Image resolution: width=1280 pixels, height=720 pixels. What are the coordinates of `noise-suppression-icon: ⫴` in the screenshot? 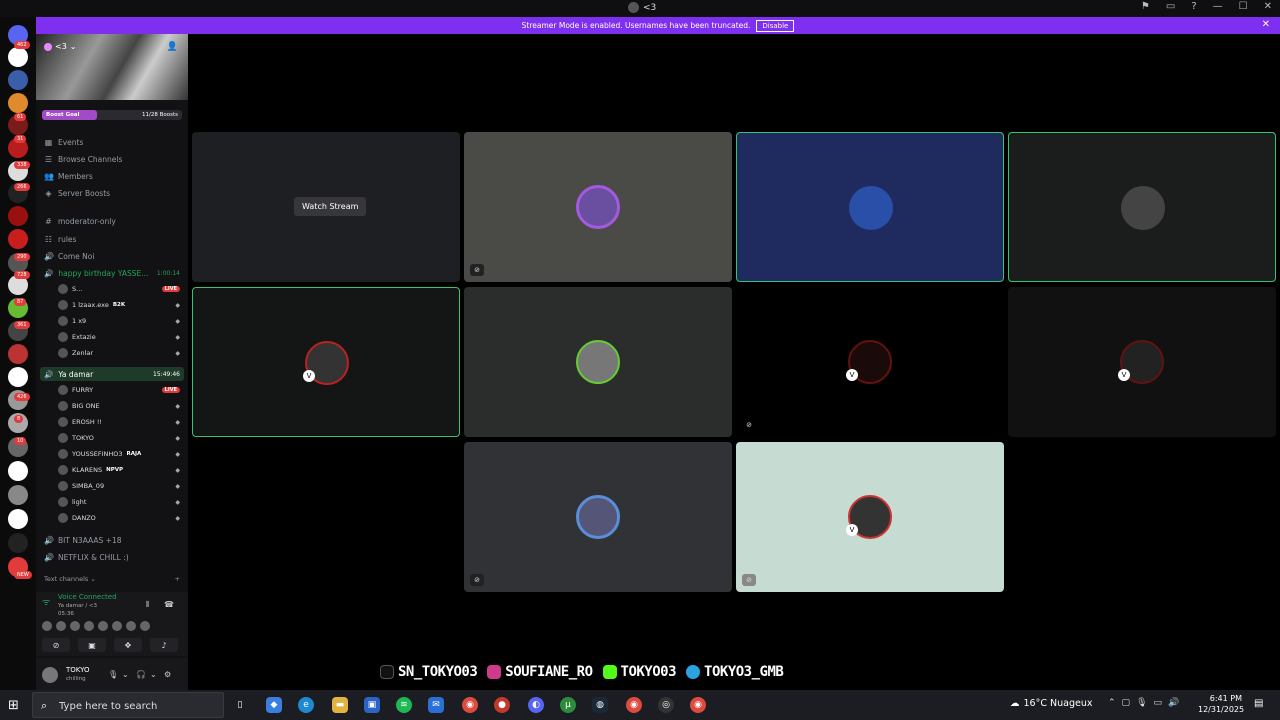 It's located at (147, 605).